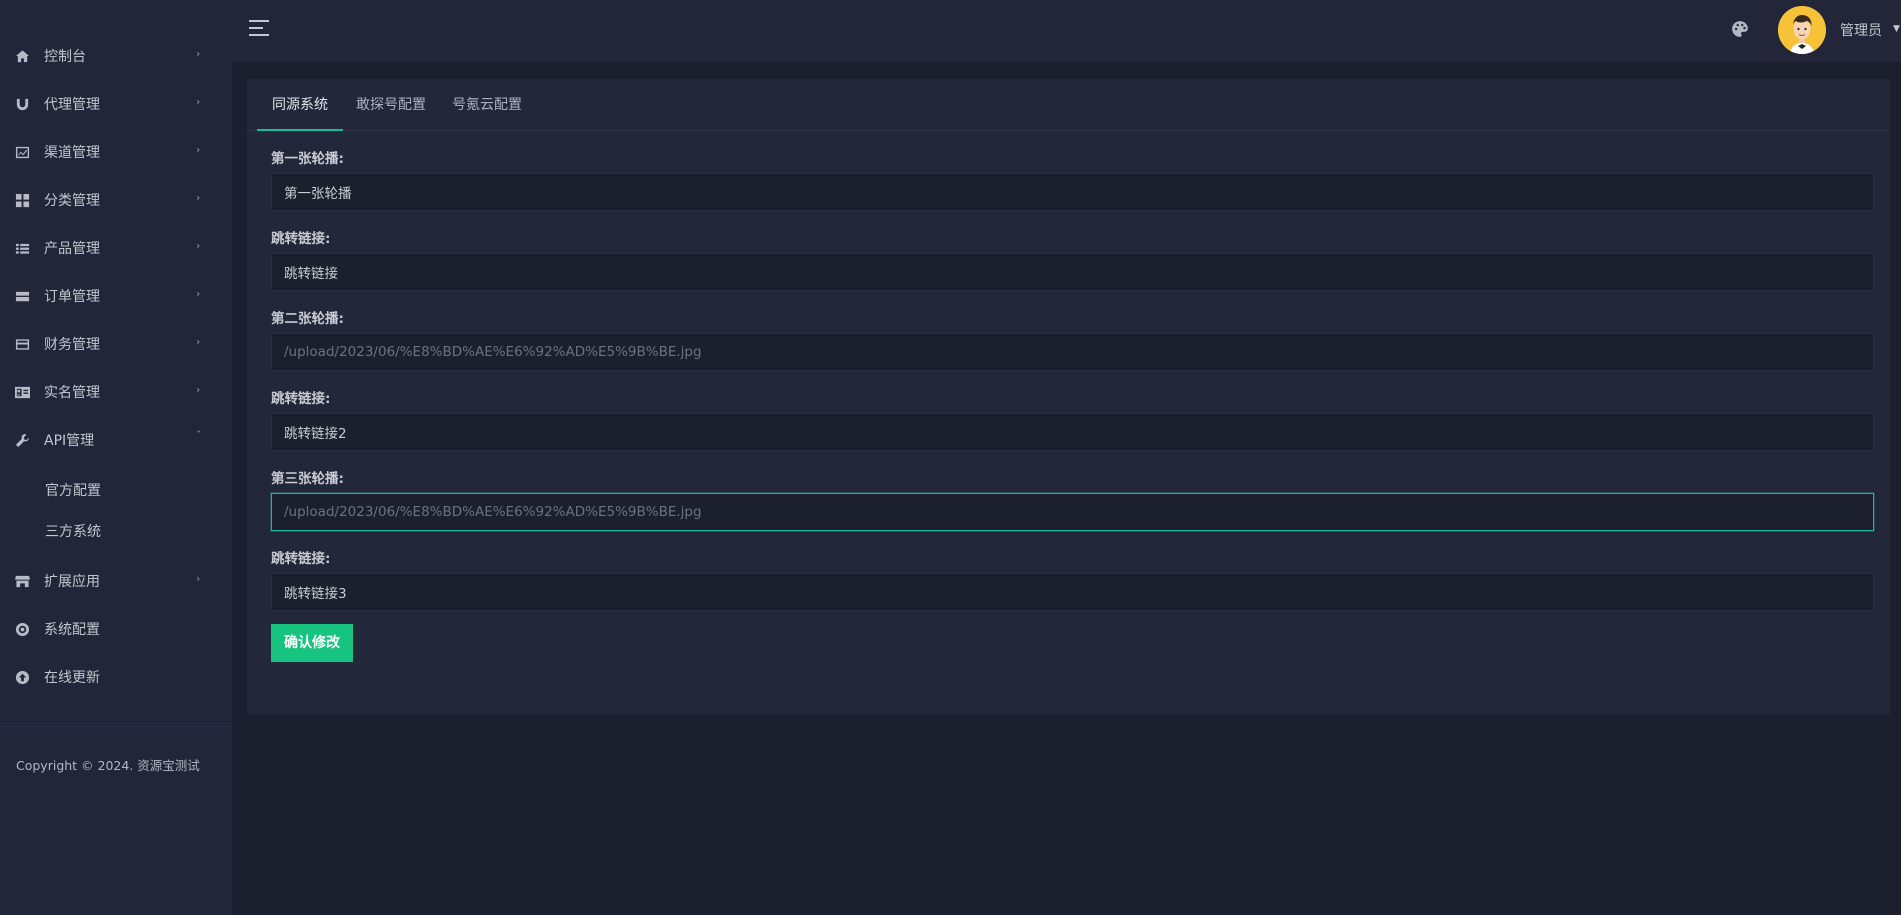 The height and width of the screenshot is (915, 1901). Describe the element at coordinates (22, 152) in the screenshot. I see `chart-icon` at that location.